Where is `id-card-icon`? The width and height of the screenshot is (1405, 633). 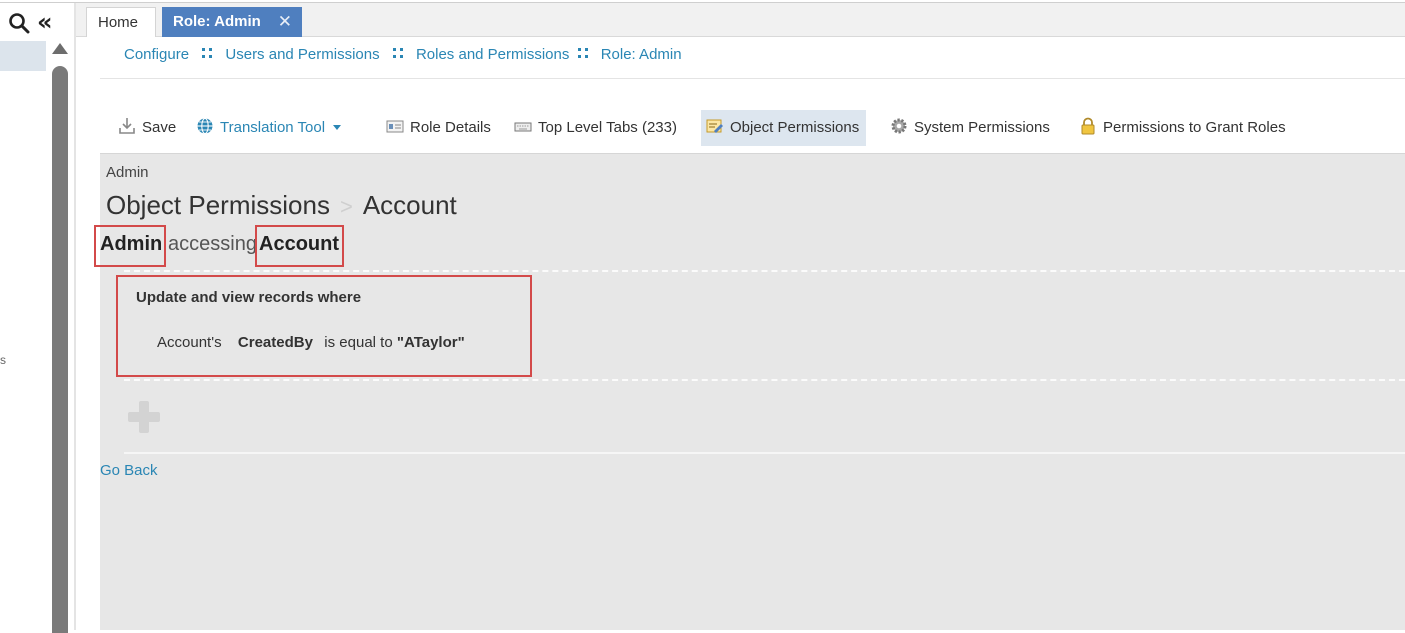 id-card-icon is located at coordinates (395, 126).